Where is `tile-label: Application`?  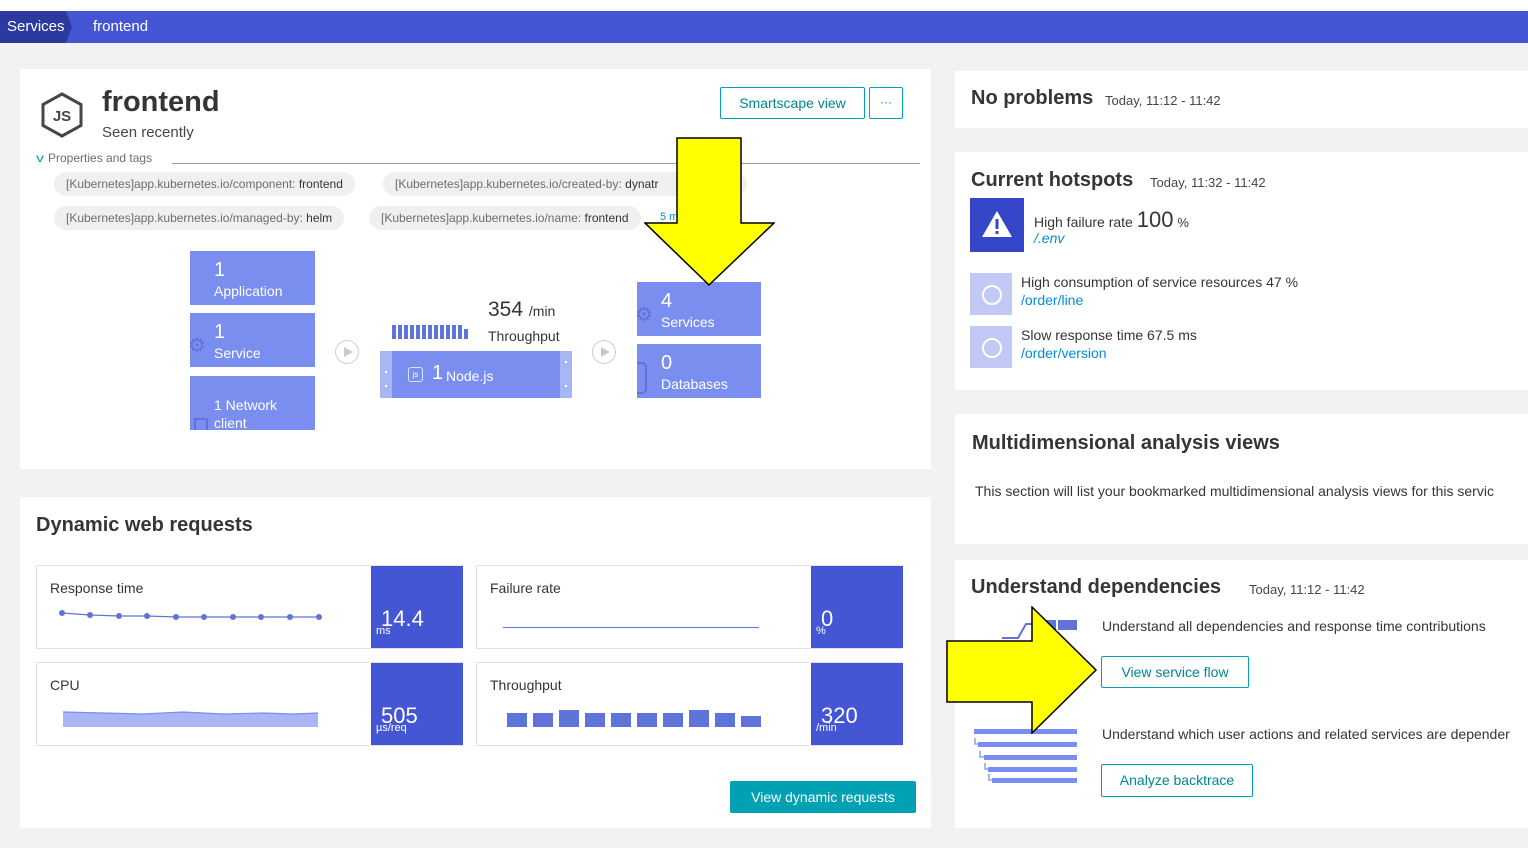
tile-label: Application is located at coordinates (248, 291).